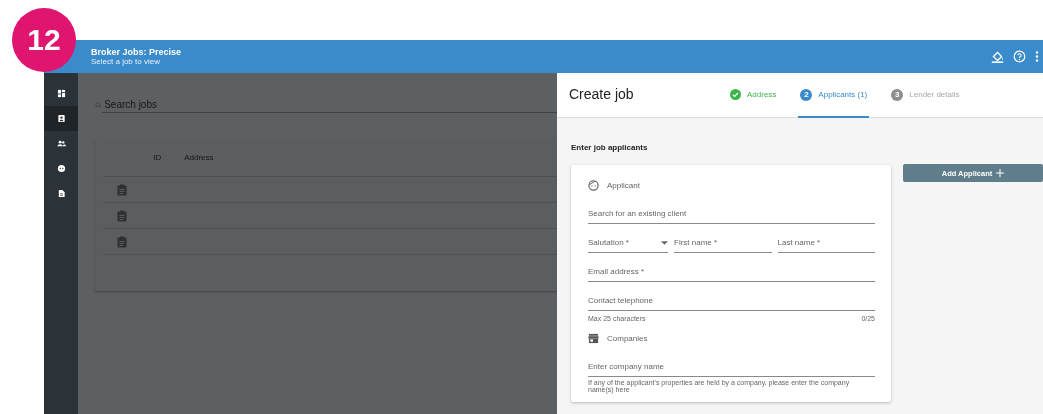  I want to click on plus-icon, so click(1000, 173).